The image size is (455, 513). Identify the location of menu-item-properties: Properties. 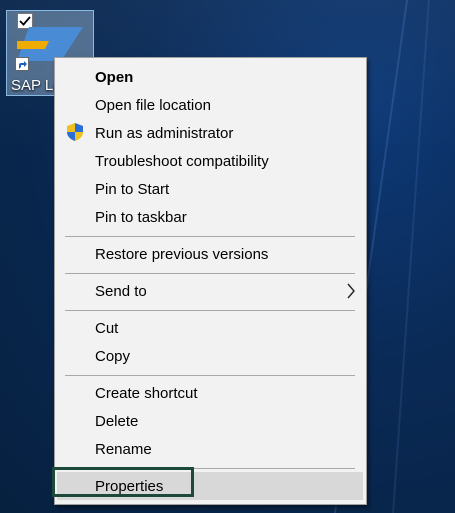
(207, 483).